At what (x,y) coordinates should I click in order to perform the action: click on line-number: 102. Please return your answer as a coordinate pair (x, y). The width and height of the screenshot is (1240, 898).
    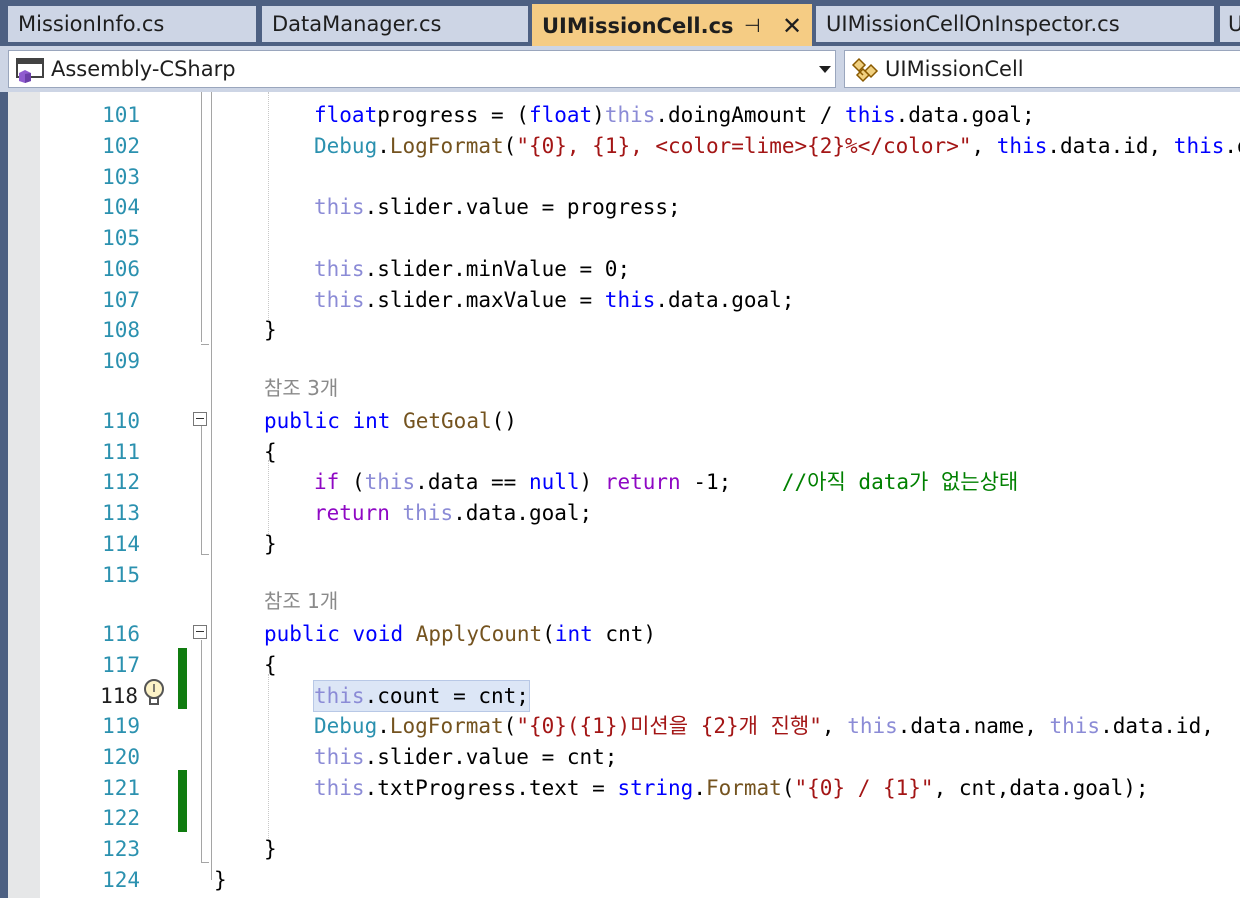
    Looking at the image, I should click on (121, 146).